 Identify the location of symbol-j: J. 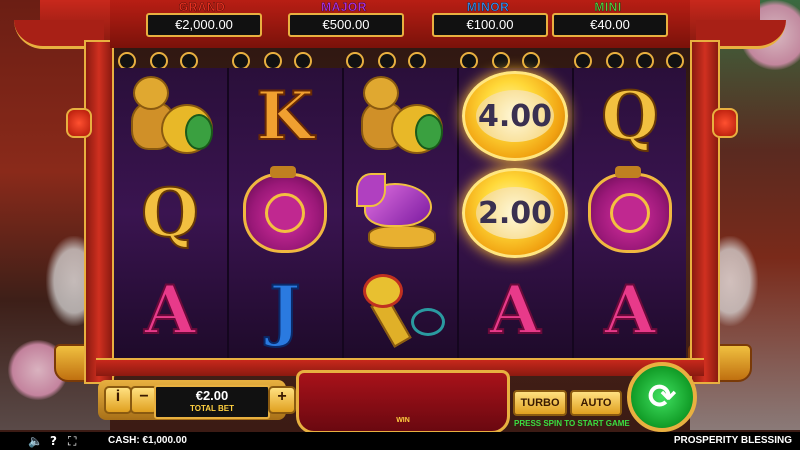
(285, 310).